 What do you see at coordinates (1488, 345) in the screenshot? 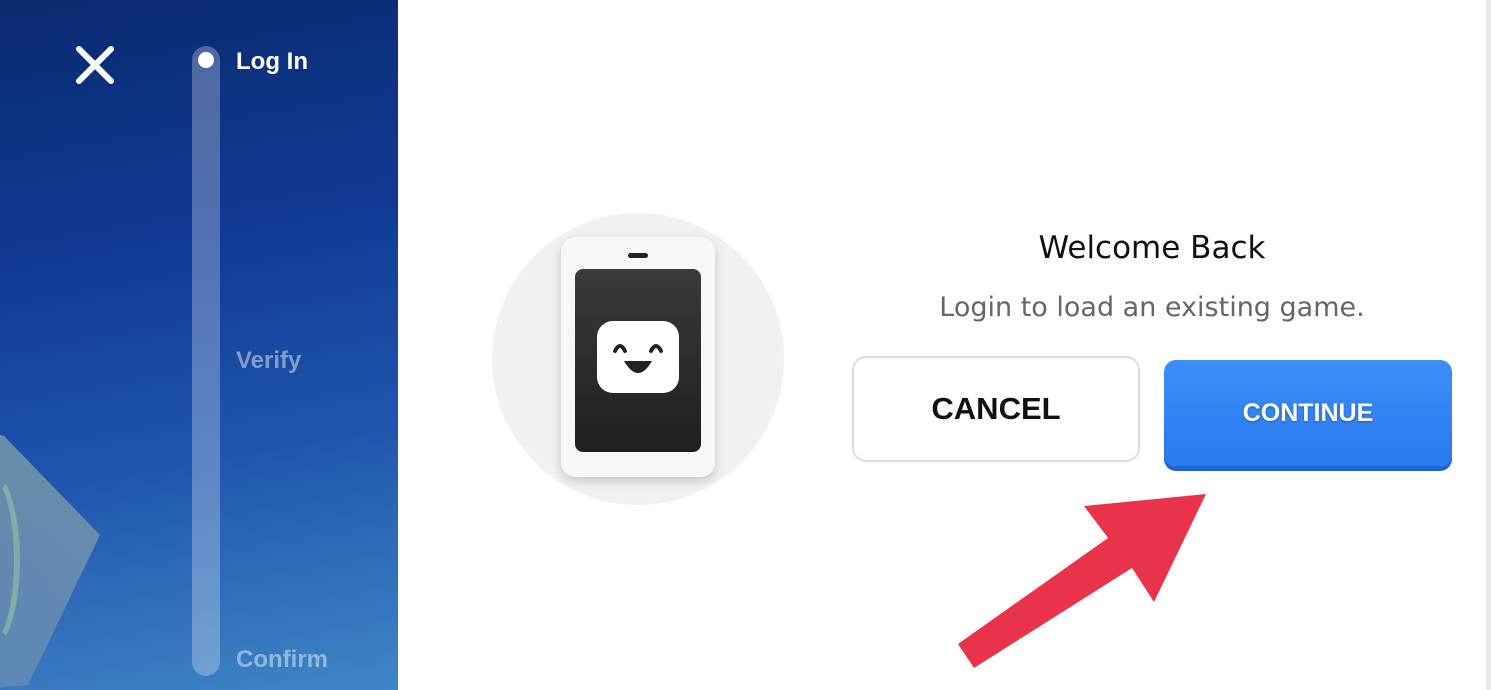
I see `window-edge` at bounding box center [1488, 345].